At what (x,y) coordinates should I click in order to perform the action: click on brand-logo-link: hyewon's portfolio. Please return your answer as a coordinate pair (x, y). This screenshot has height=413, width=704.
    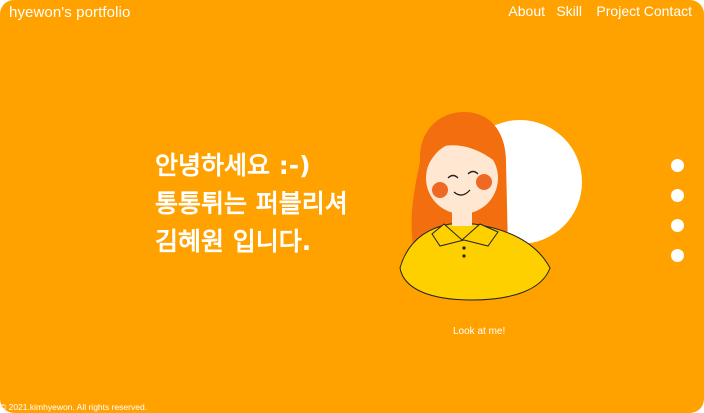
    Looking at the image, I should click on (69, 12).